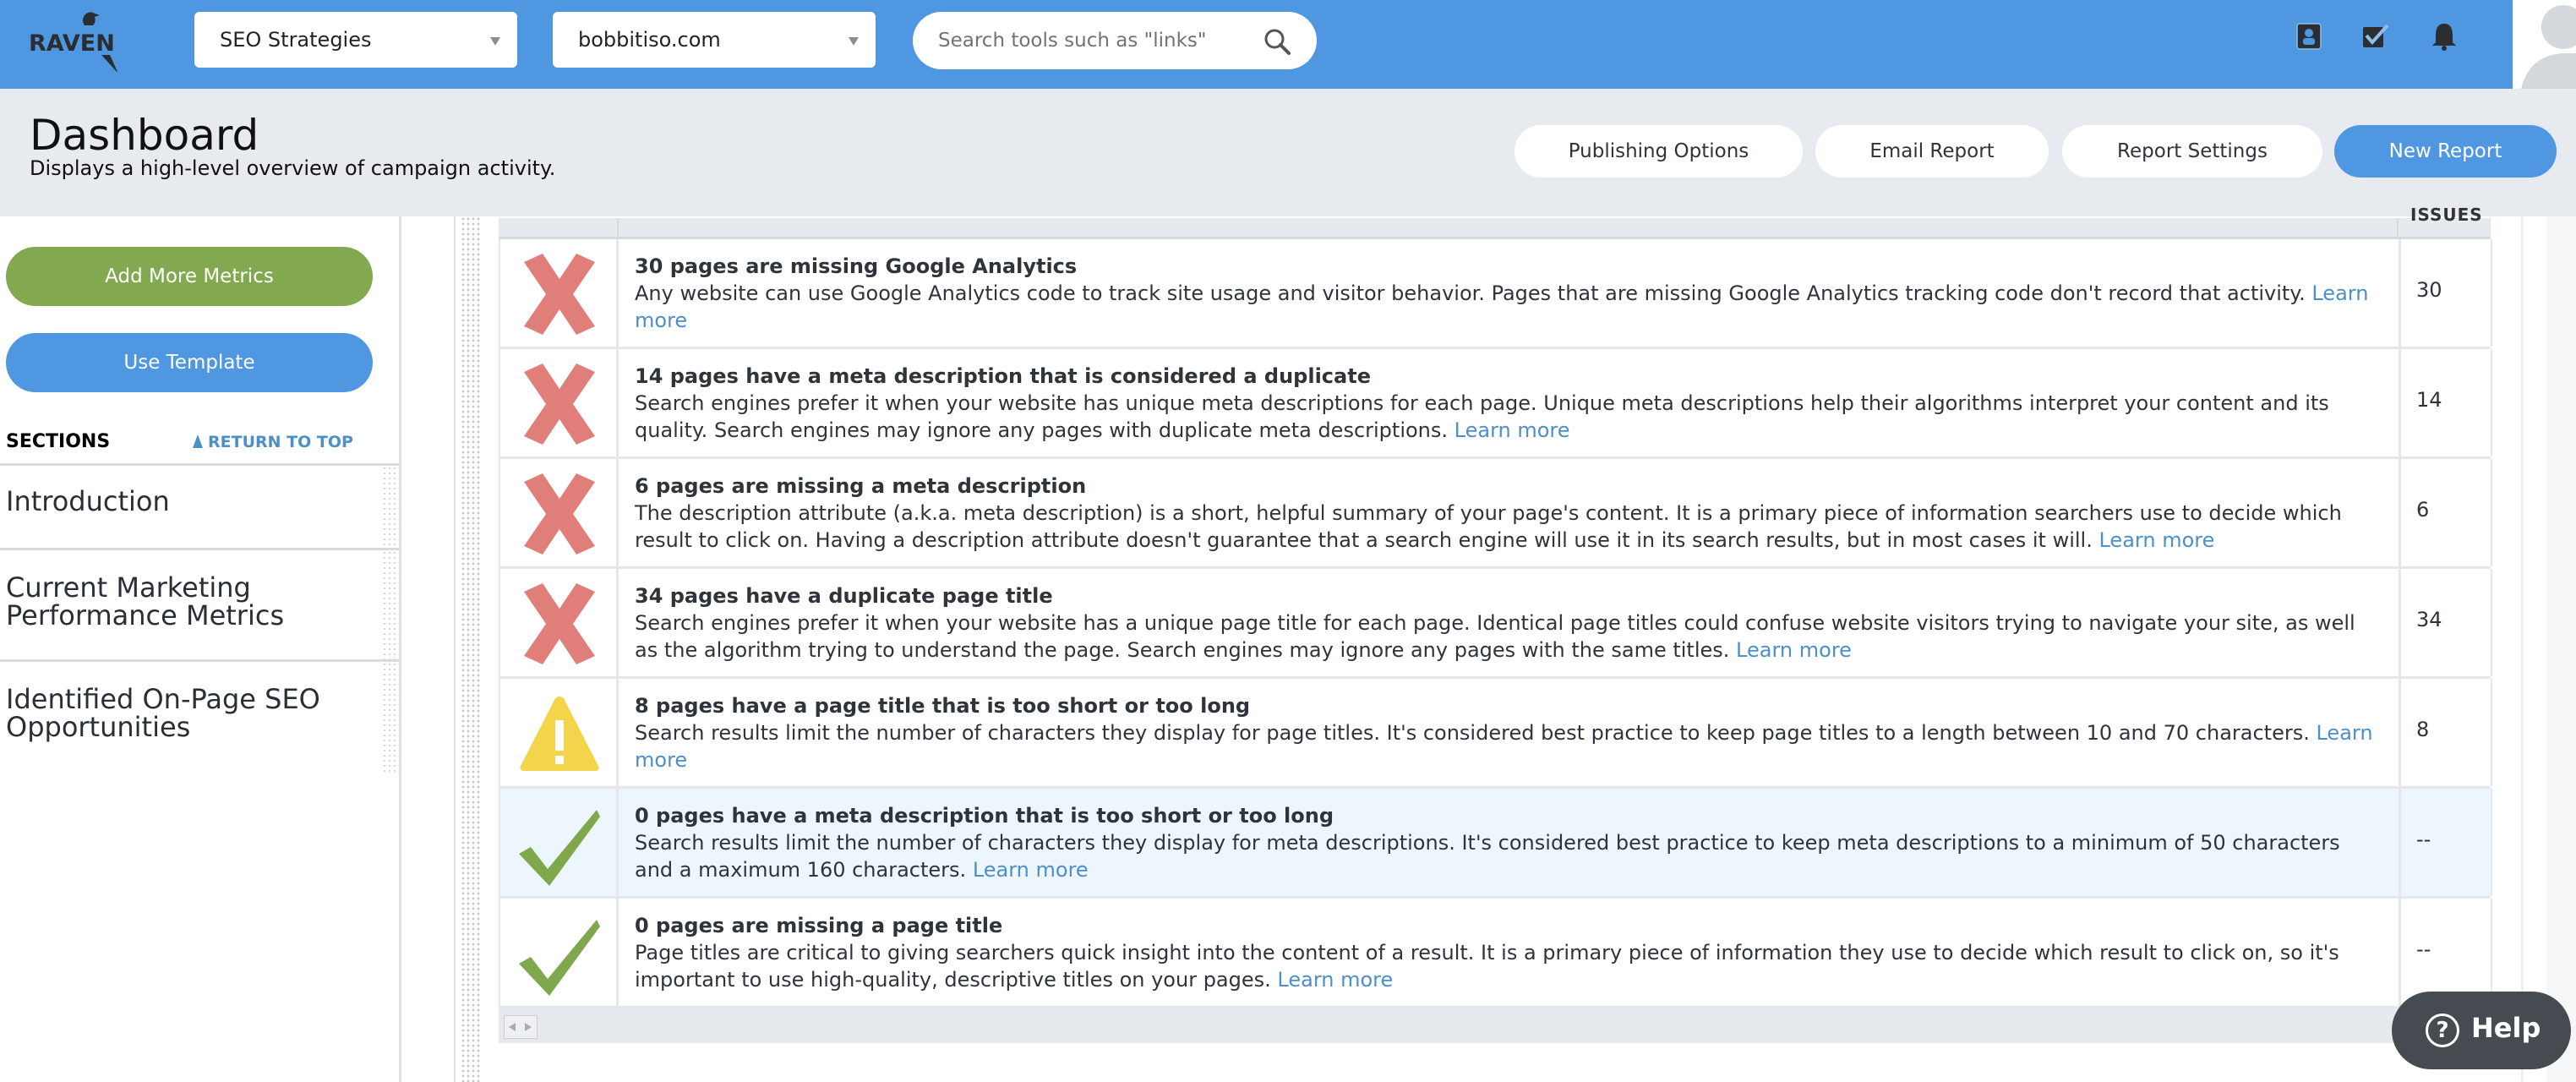 Image resolution: width=2576 pixels, height=1082 pixels. Describe the element at coordinates (163, 713) in the screenshot. I see `sidebar-item-label: Identified On-Page SEO Opportunities` at that location.